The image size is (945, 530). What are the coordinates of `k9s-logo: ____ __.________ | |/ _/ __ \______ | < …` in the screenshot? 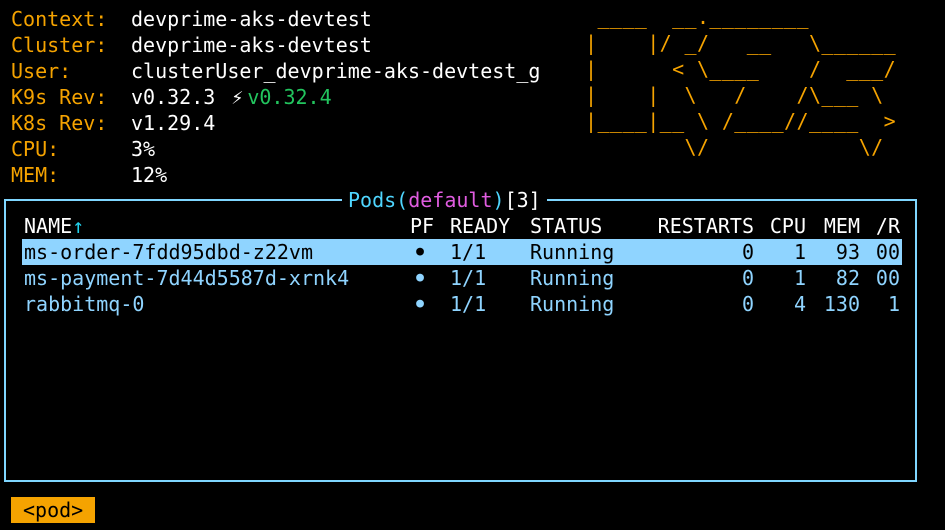 It's located at (741, 82).